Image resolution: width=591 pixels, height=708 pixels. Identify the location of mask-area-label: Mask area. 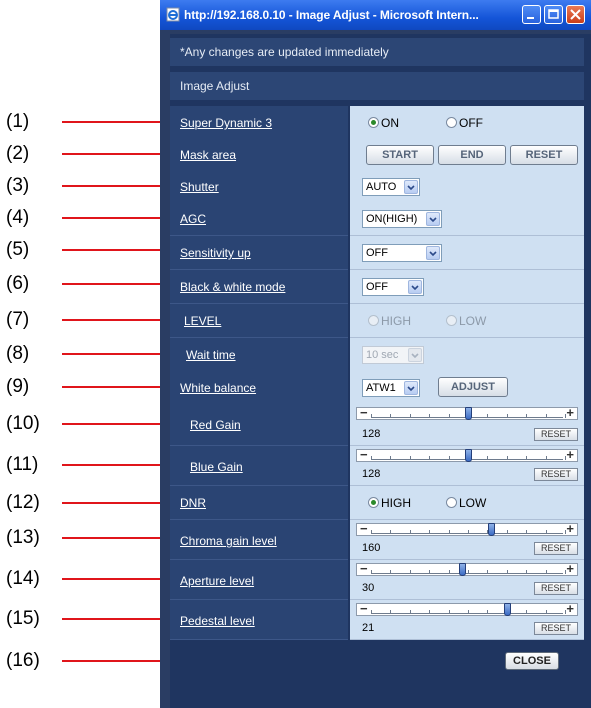
(208, 155).